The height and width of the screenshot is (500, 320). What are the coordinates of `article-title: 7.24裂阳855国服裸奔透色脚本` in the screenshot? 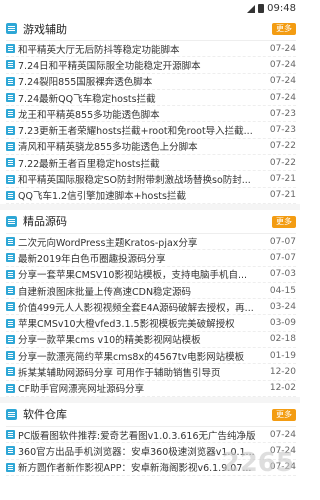 It's located at (140, 81).